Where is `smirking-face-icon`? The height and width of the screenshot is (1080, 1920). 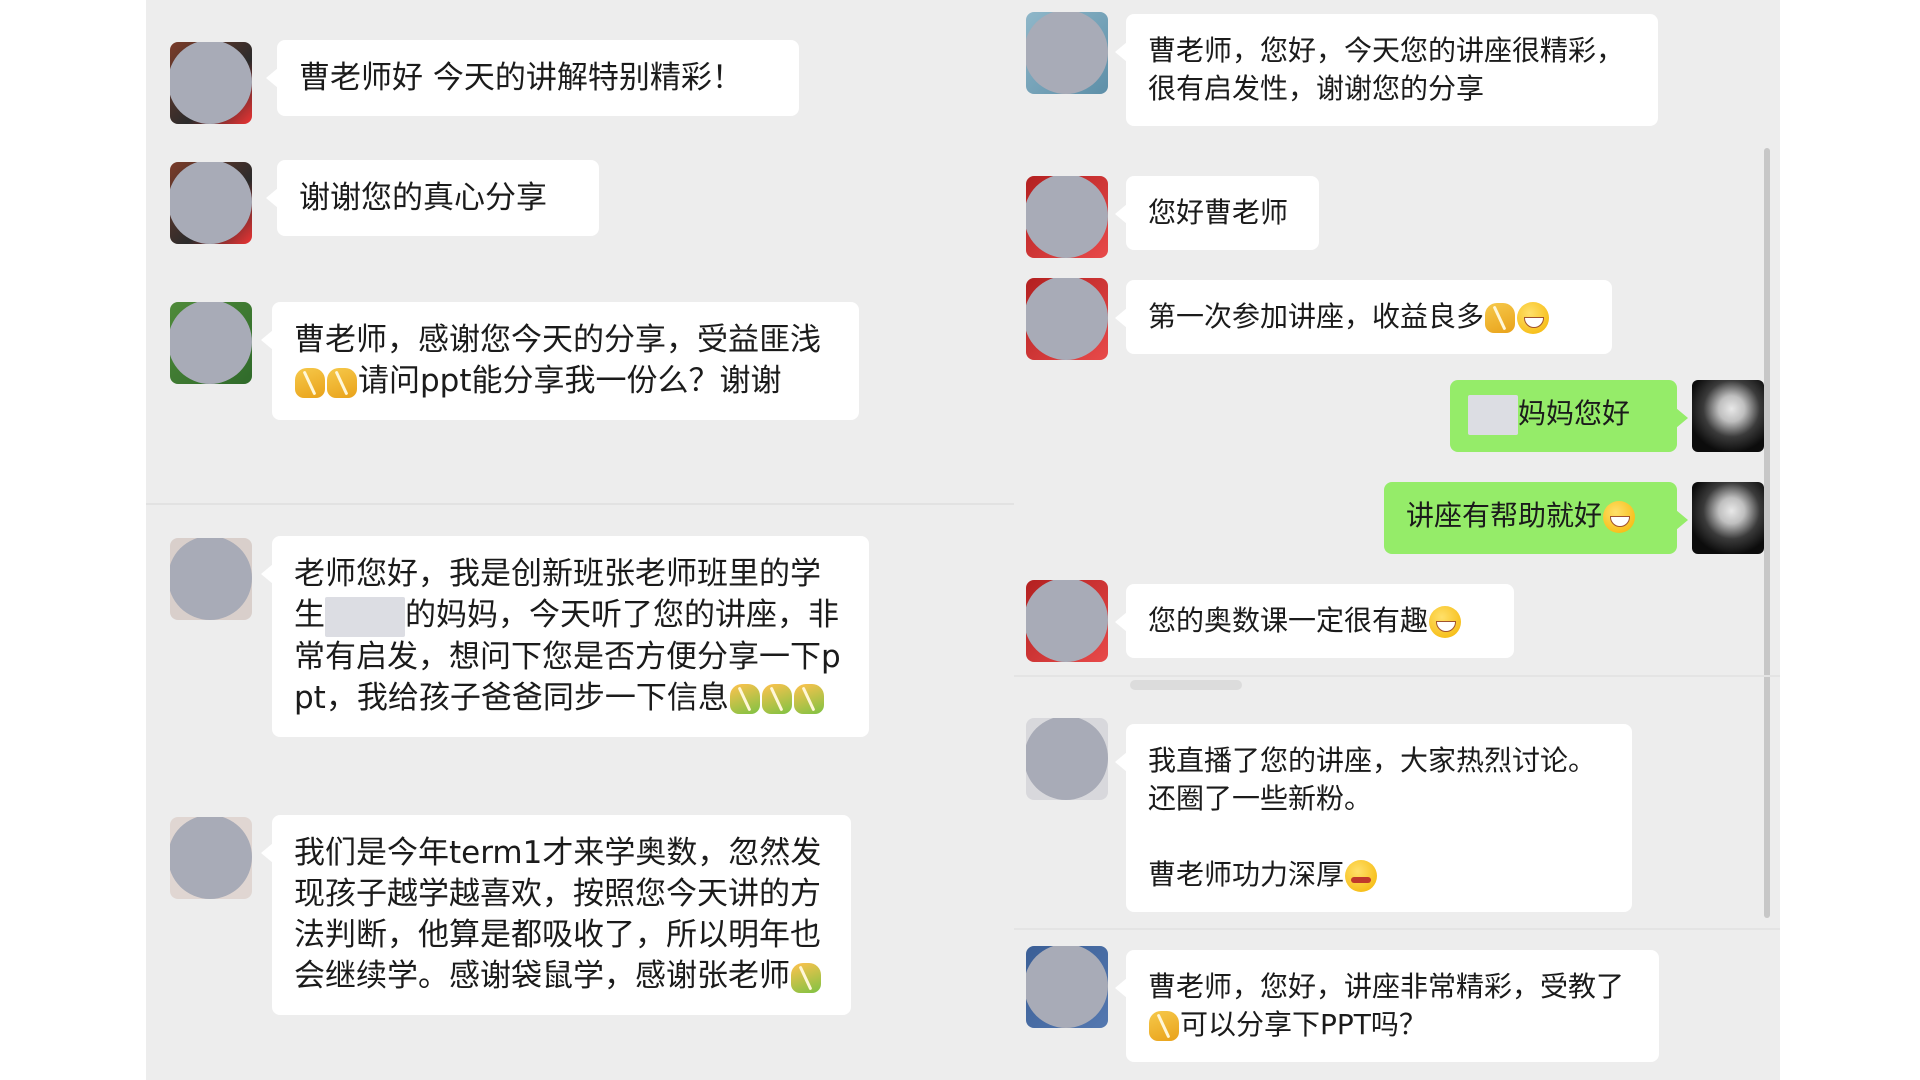 smirking-face-icon is located at coordinates (1361, 876).